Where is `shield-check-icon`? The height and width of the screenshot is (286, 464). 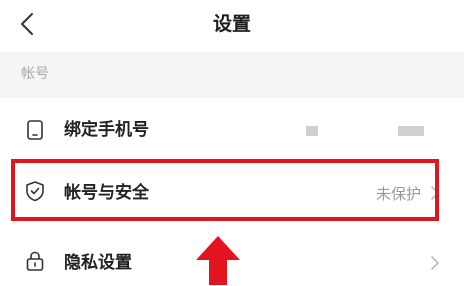 shield-check-icon is located at coordinates (35, 191).